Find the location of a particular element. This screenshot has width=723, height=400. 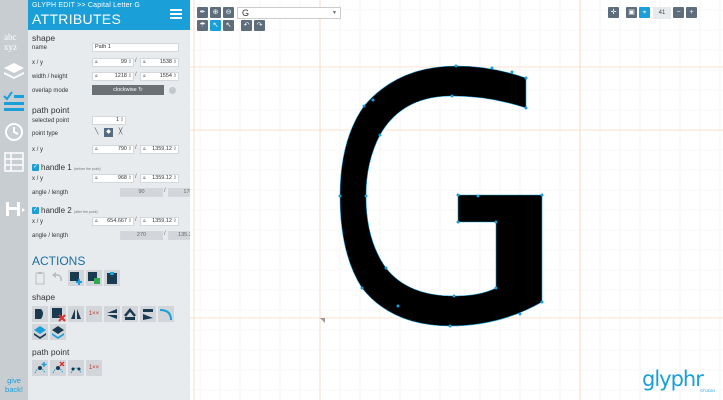

redo-button-icon: ↷ is located at coordinates (259, 25).